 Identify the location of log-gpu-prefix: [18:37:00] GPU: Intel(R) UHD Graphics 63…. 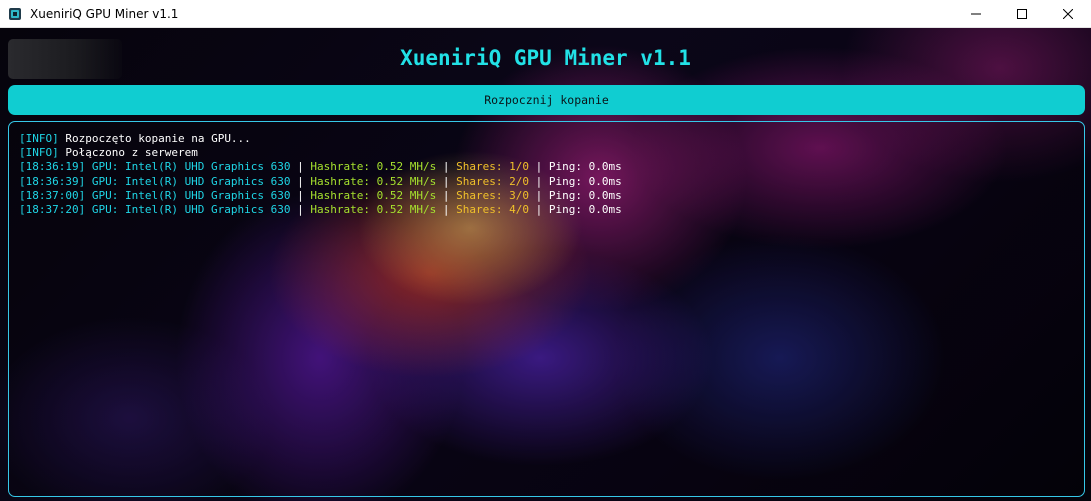
(155, 195).